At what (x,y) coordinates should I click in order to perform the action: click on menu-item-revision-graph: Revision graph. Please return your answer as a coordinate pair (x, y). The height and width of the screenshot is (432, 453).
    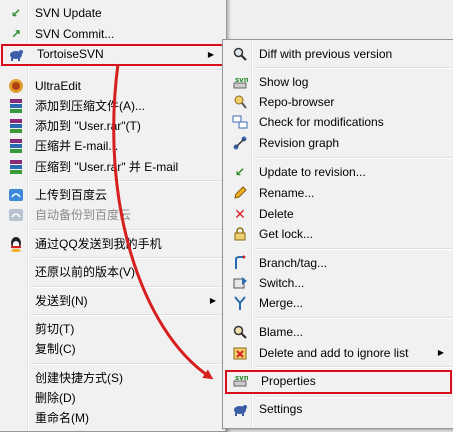
    Looking at the image, I should click on (338, 143).